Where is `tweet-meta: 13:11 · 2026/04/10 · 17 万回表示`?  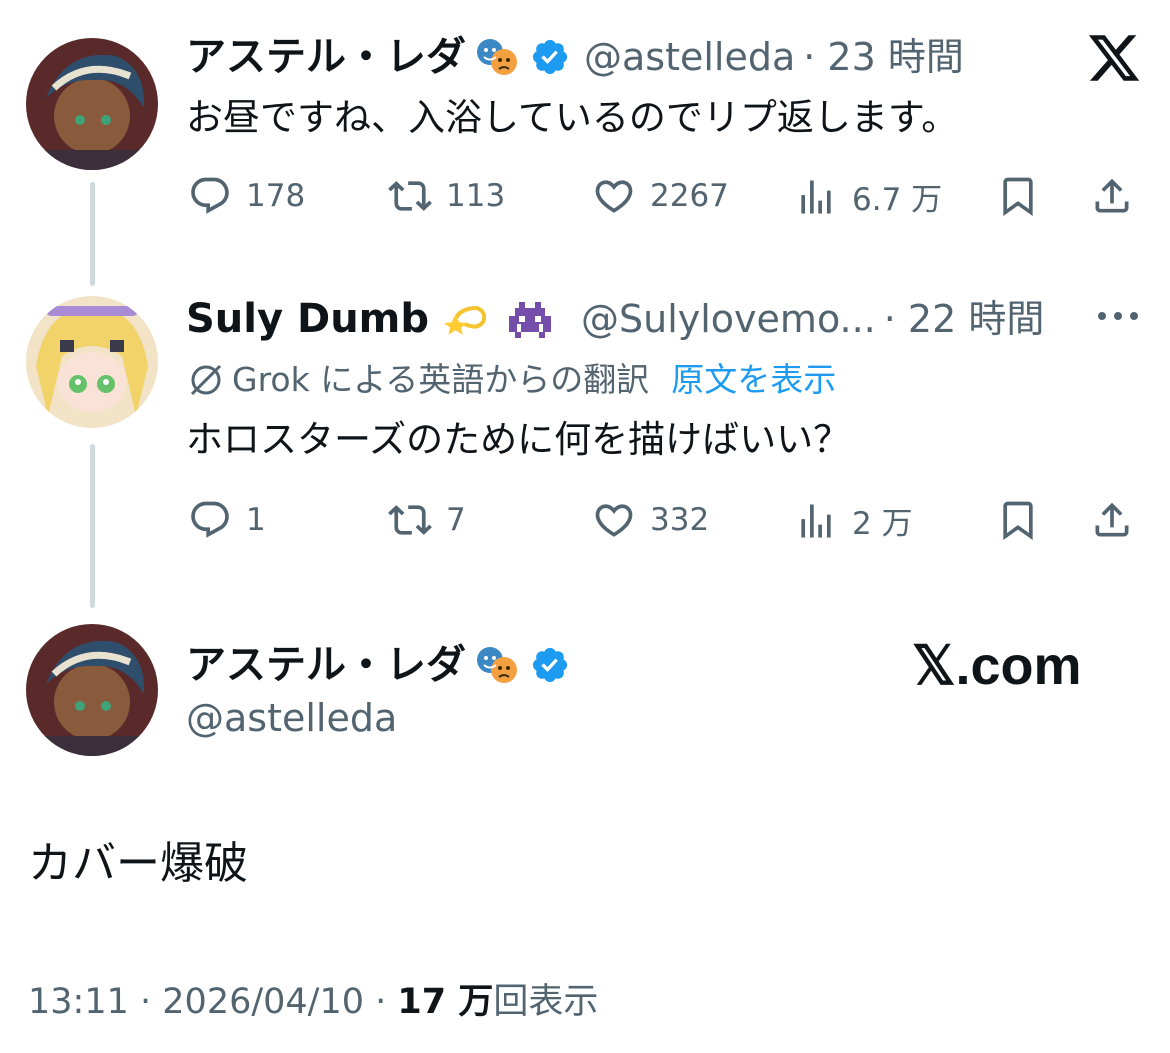 tweet-meta: 13:11 · 2026/04/10 · 17 万回表示 is located at coordinates (313, 1002).